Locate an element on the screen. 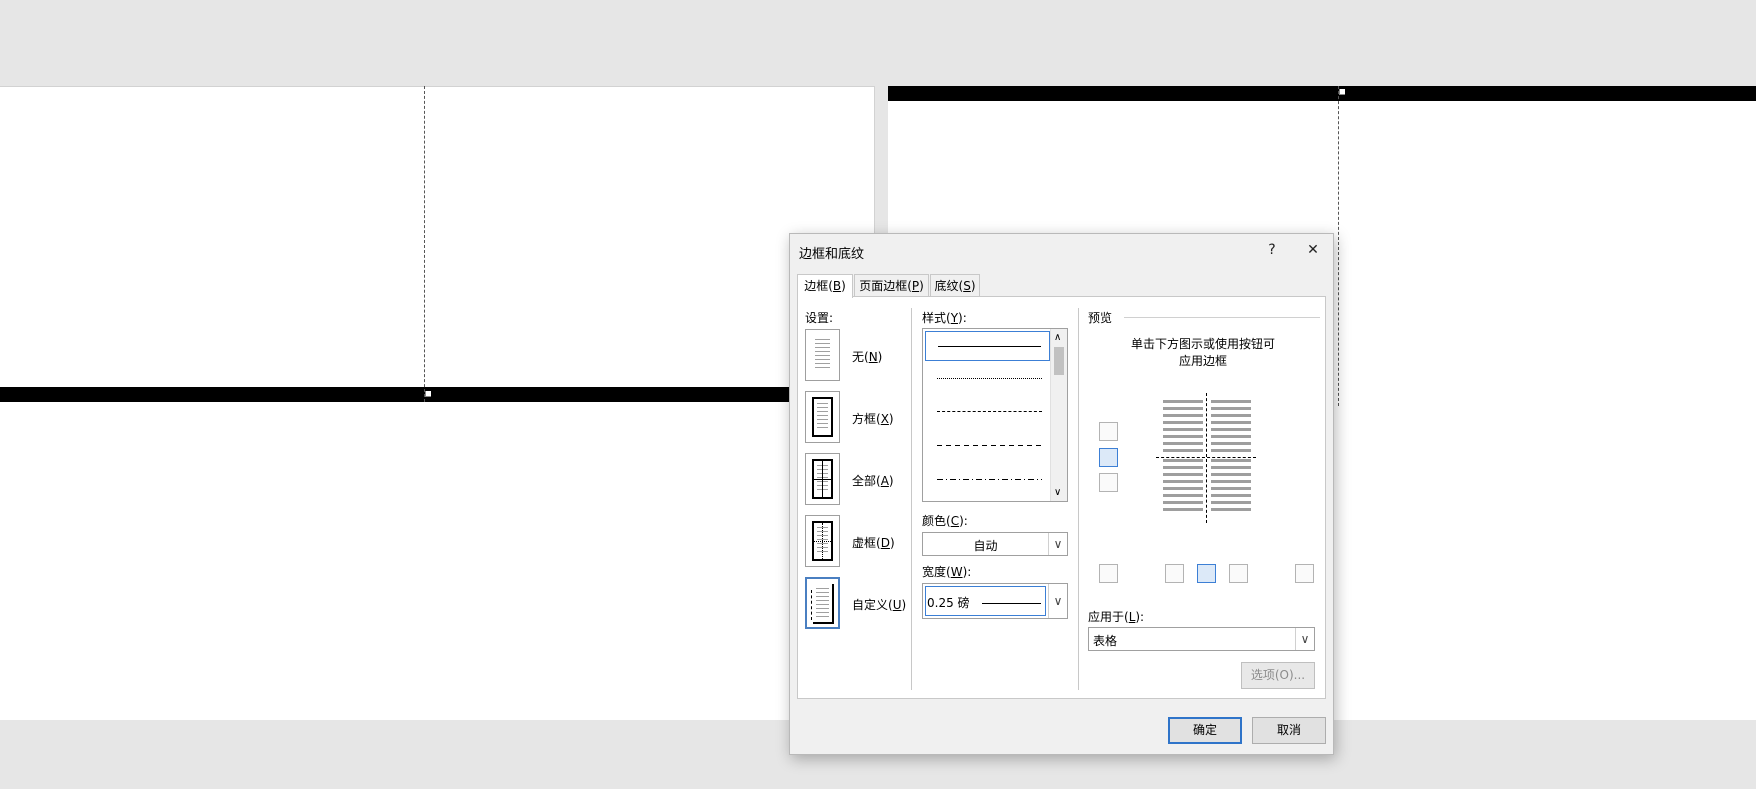 Image resolution: width=1756 pixels, height=789 pixels. close-icon: ✕ is located at coordinates (1313, 250).